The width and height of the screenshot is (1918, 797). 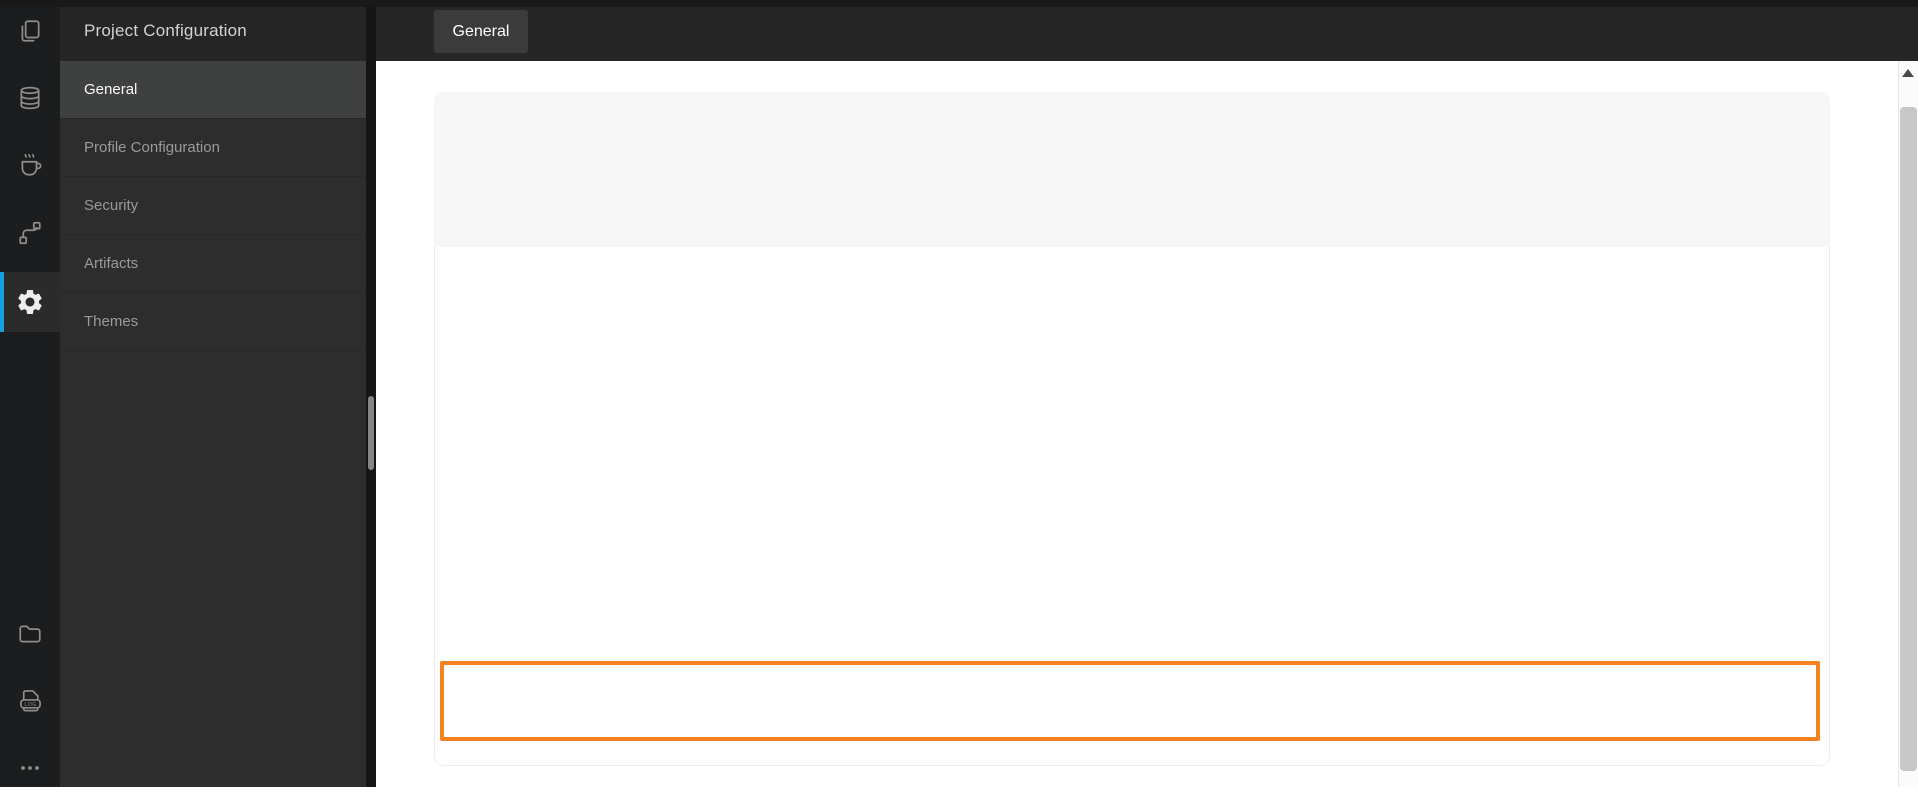 What do you see at coordinates (213, 322) in the screenshot?
I see `sidebar-item-themes: Themes` at bounding box center [213, 322].